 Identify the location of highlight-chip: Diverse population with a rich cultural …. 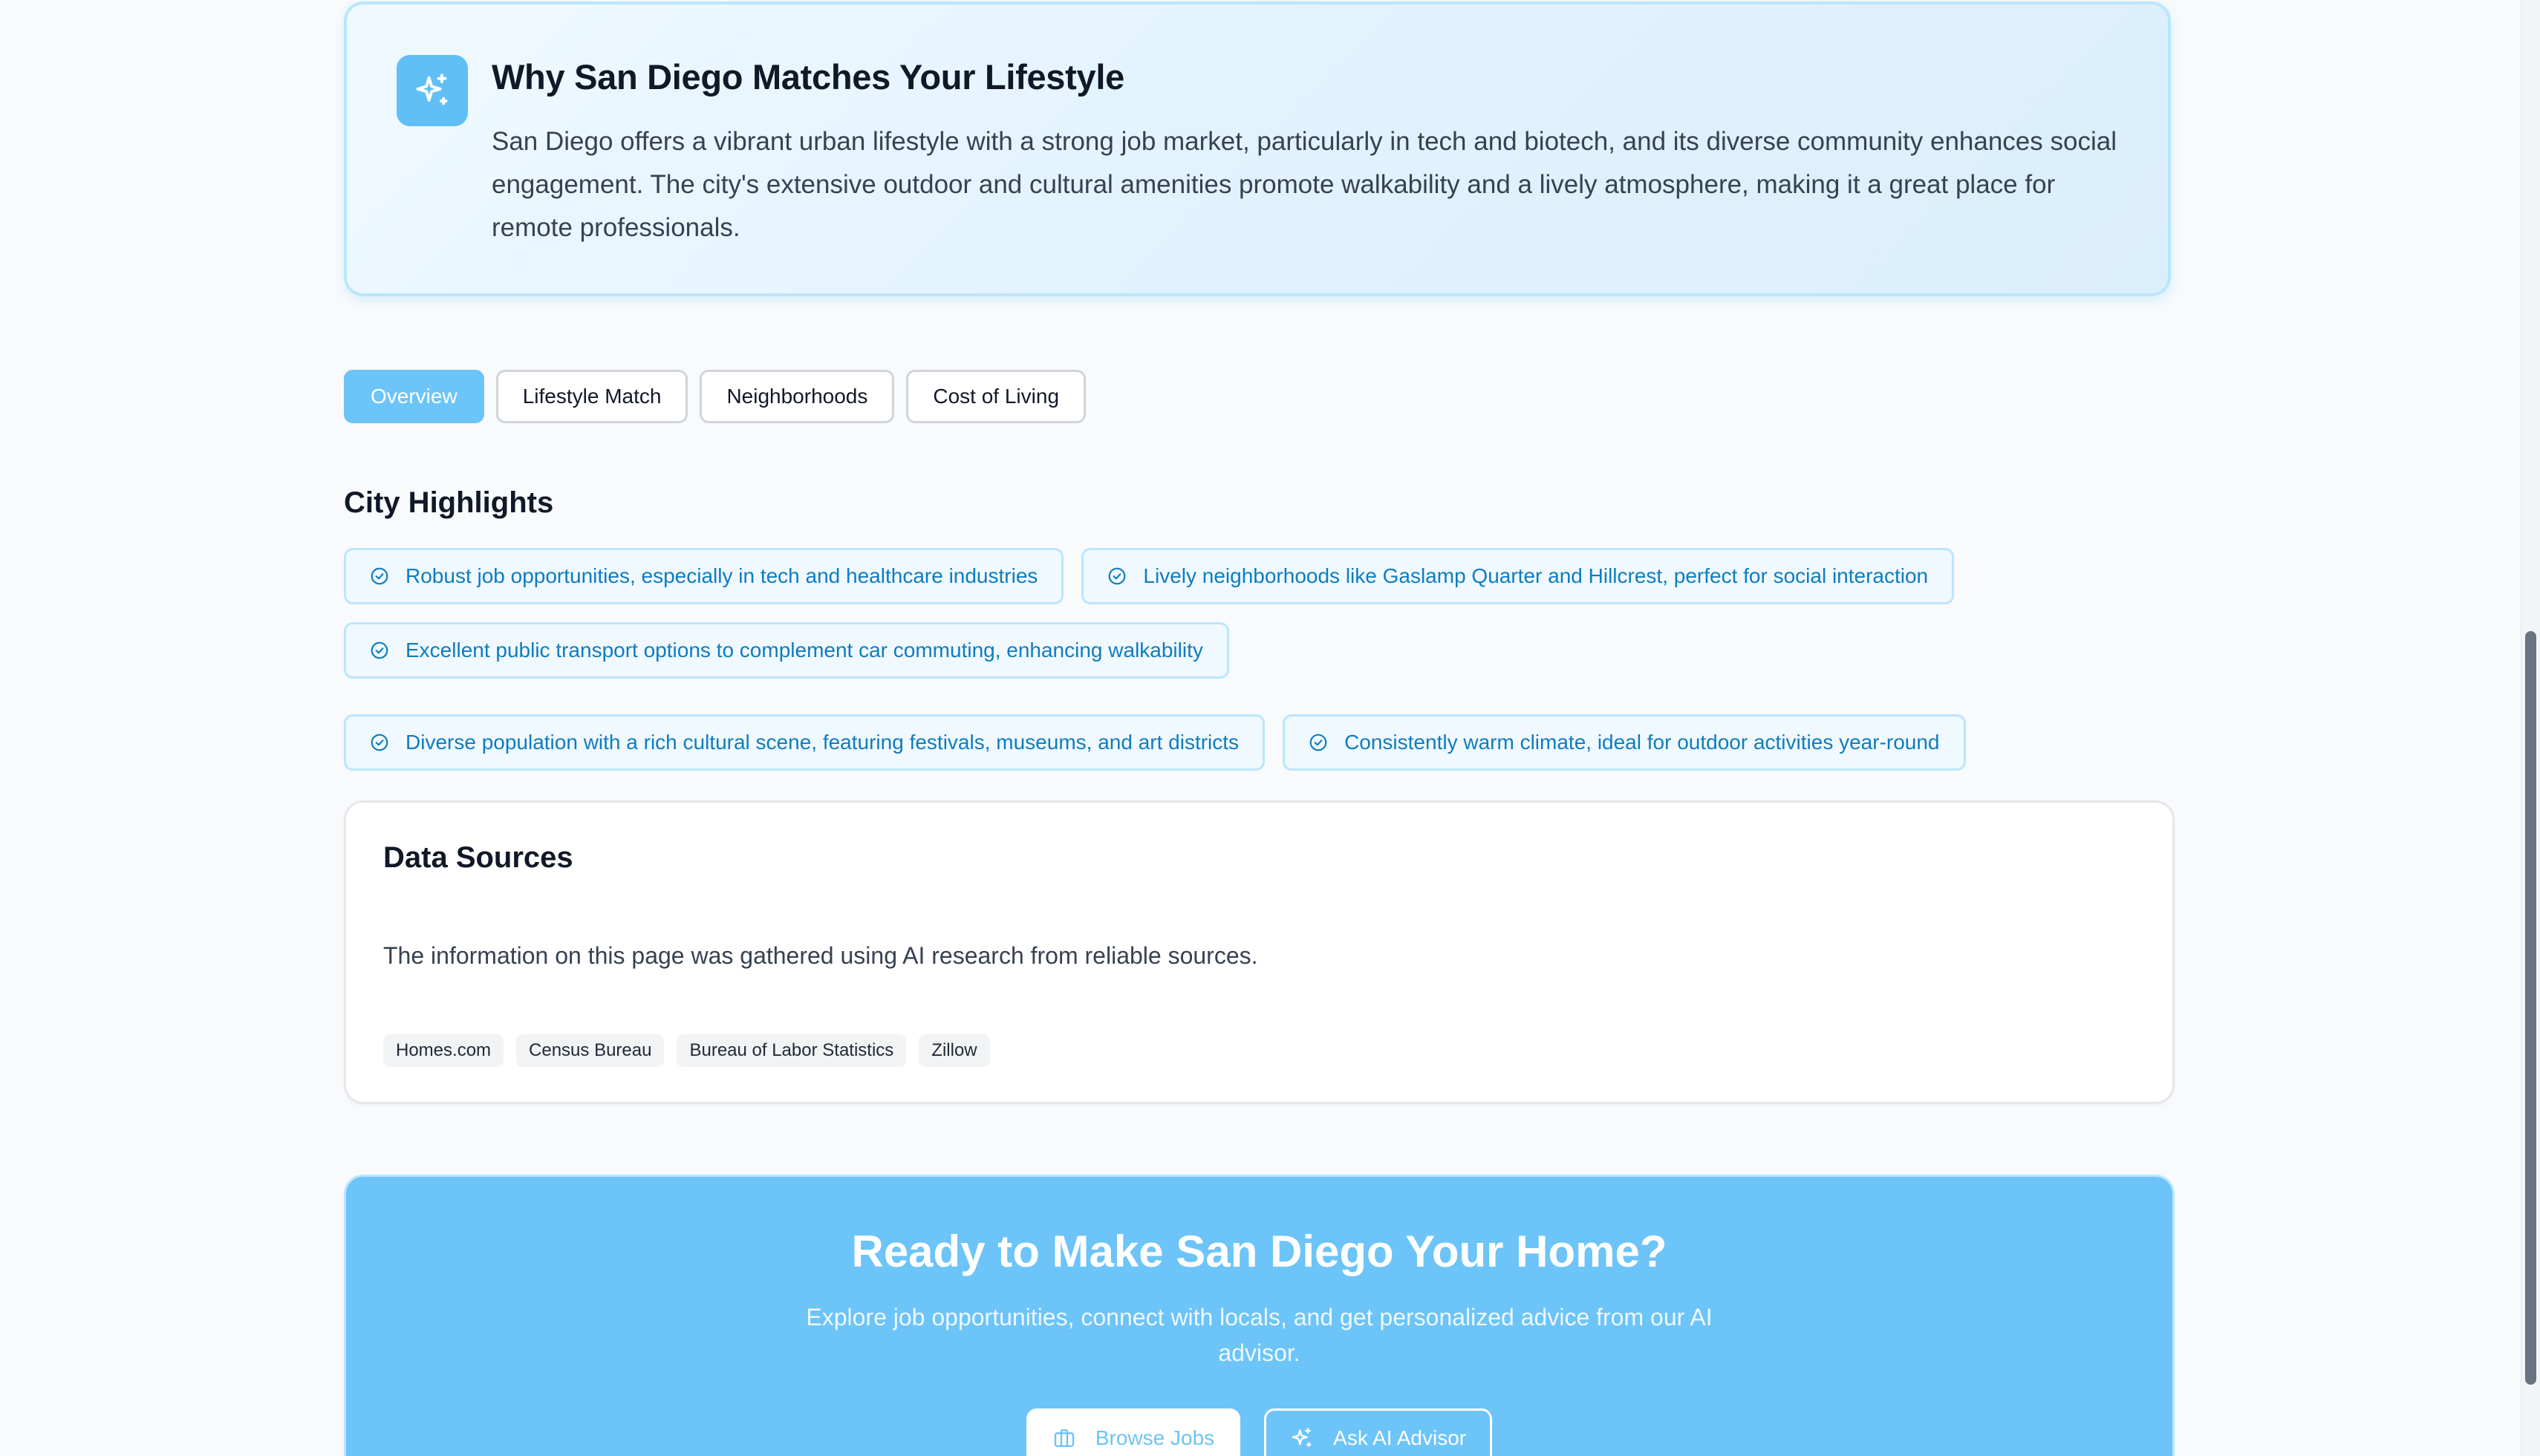
(805, 742).